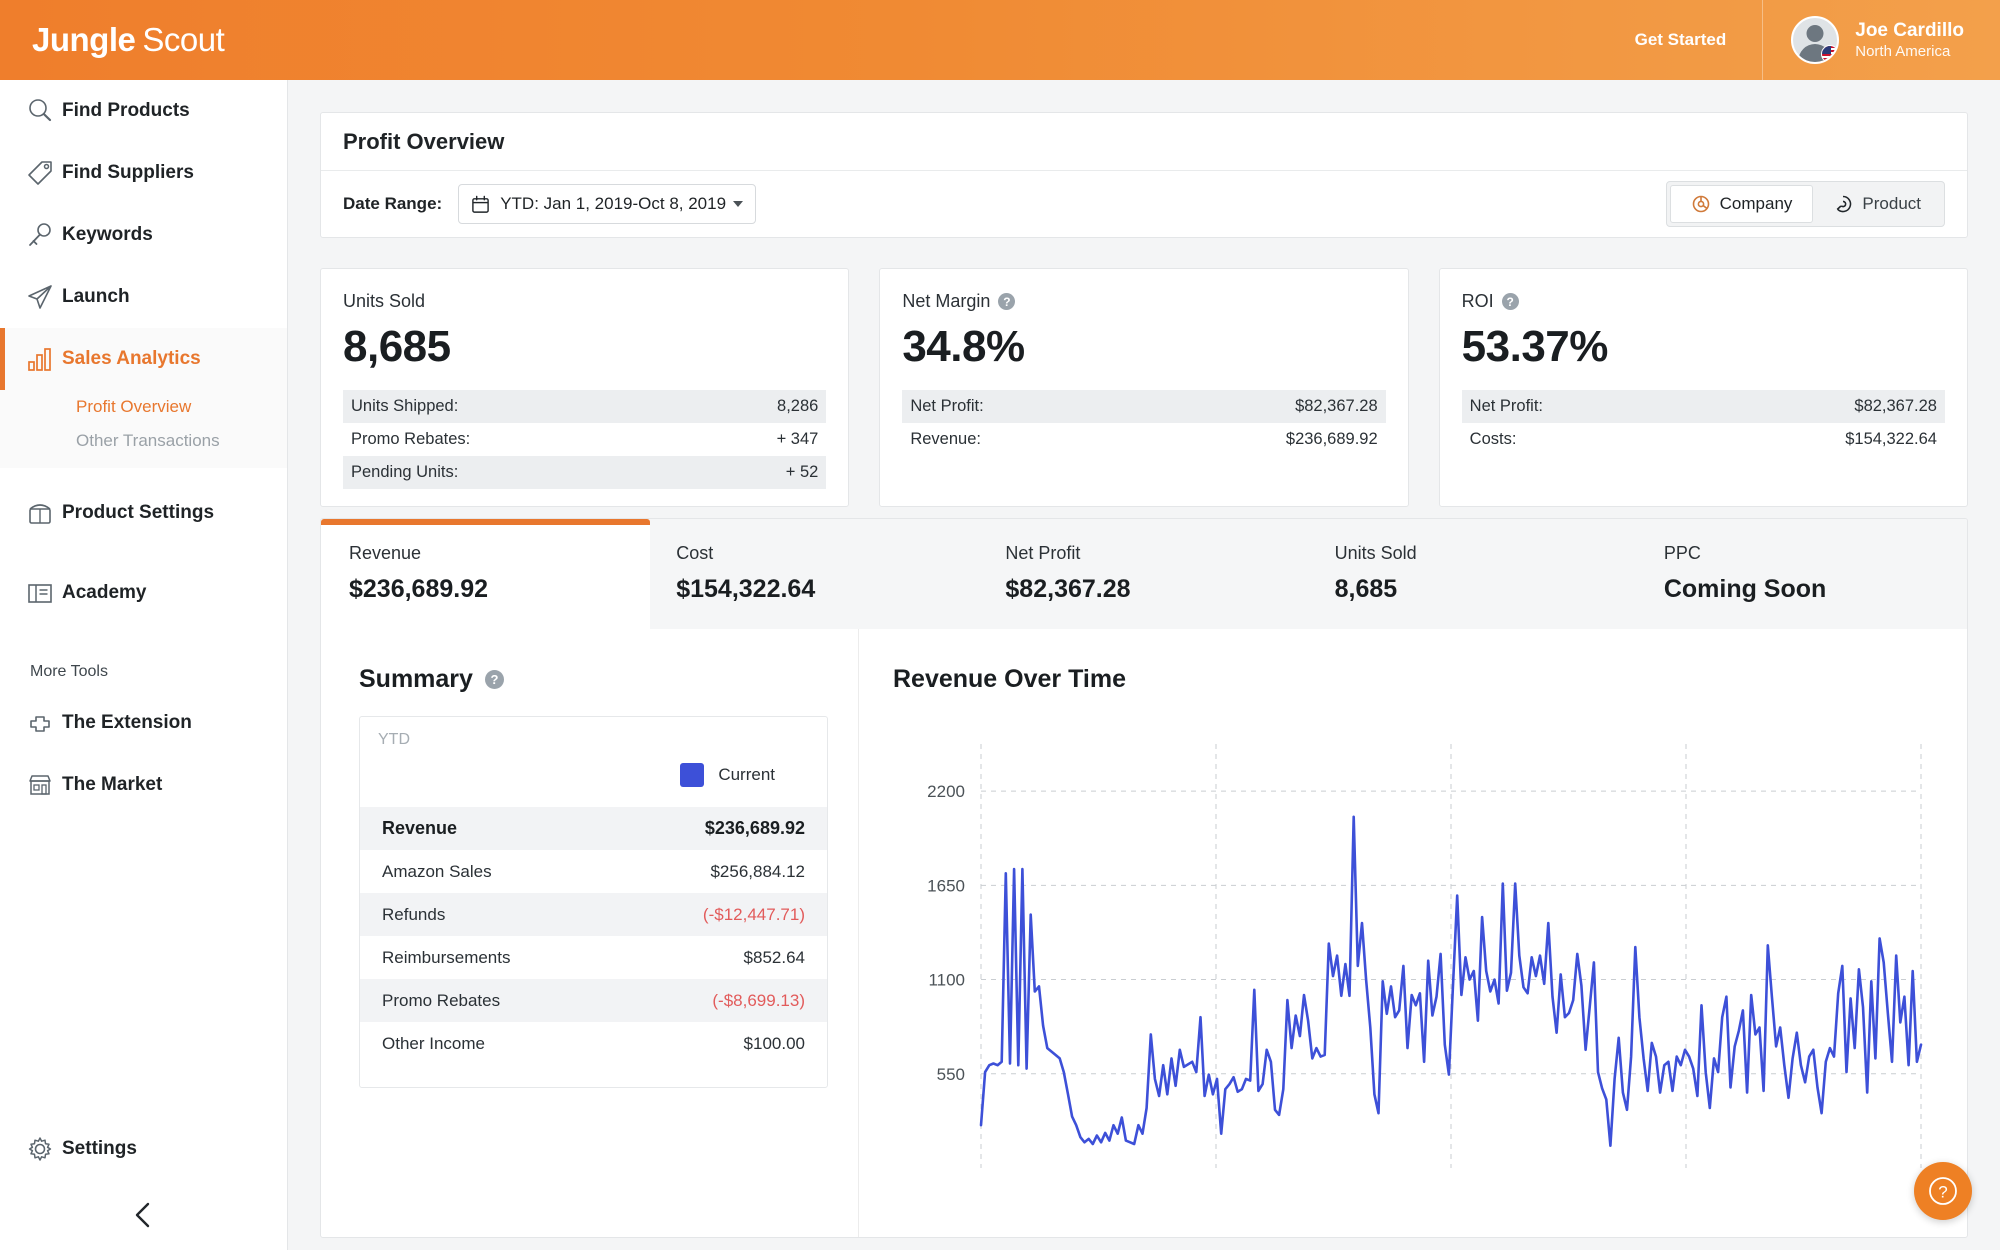 This screenshot has width=2000, height=1250. I want to click on sidebar-item-label: Settings, so click(99, 1148).